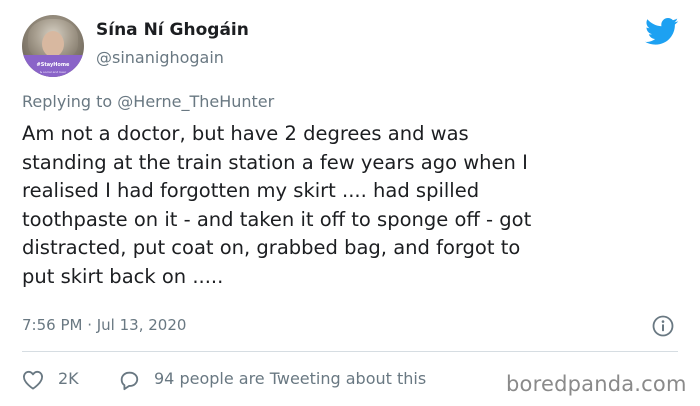 The image size is (700, 406). I want to click on avatar-face, so click(53, 44).